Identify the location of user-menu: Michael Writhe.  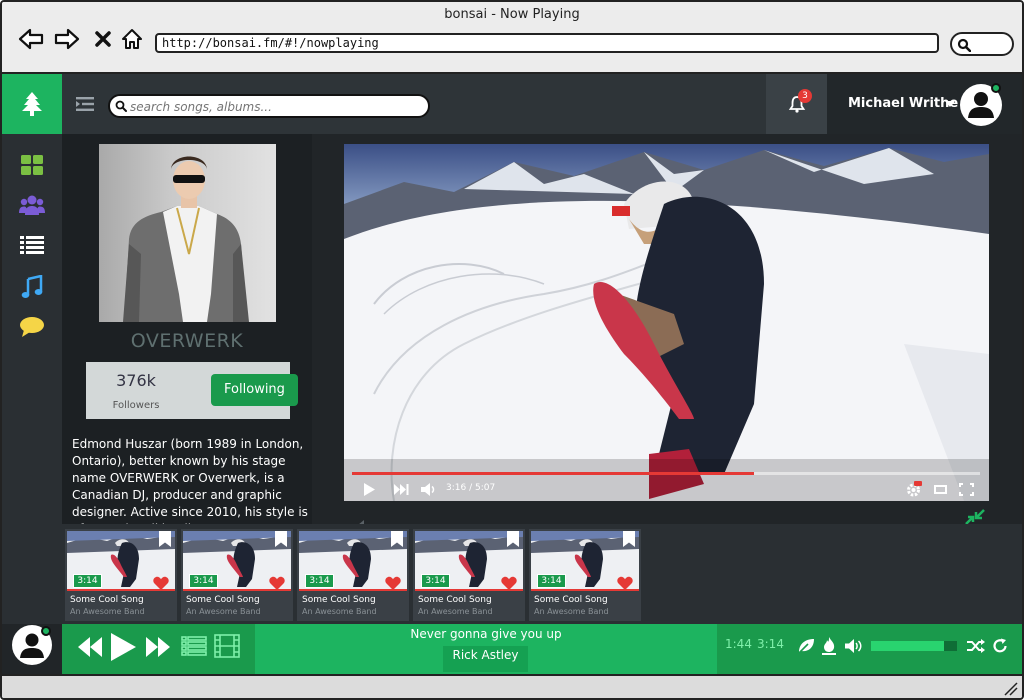
(924, 104).